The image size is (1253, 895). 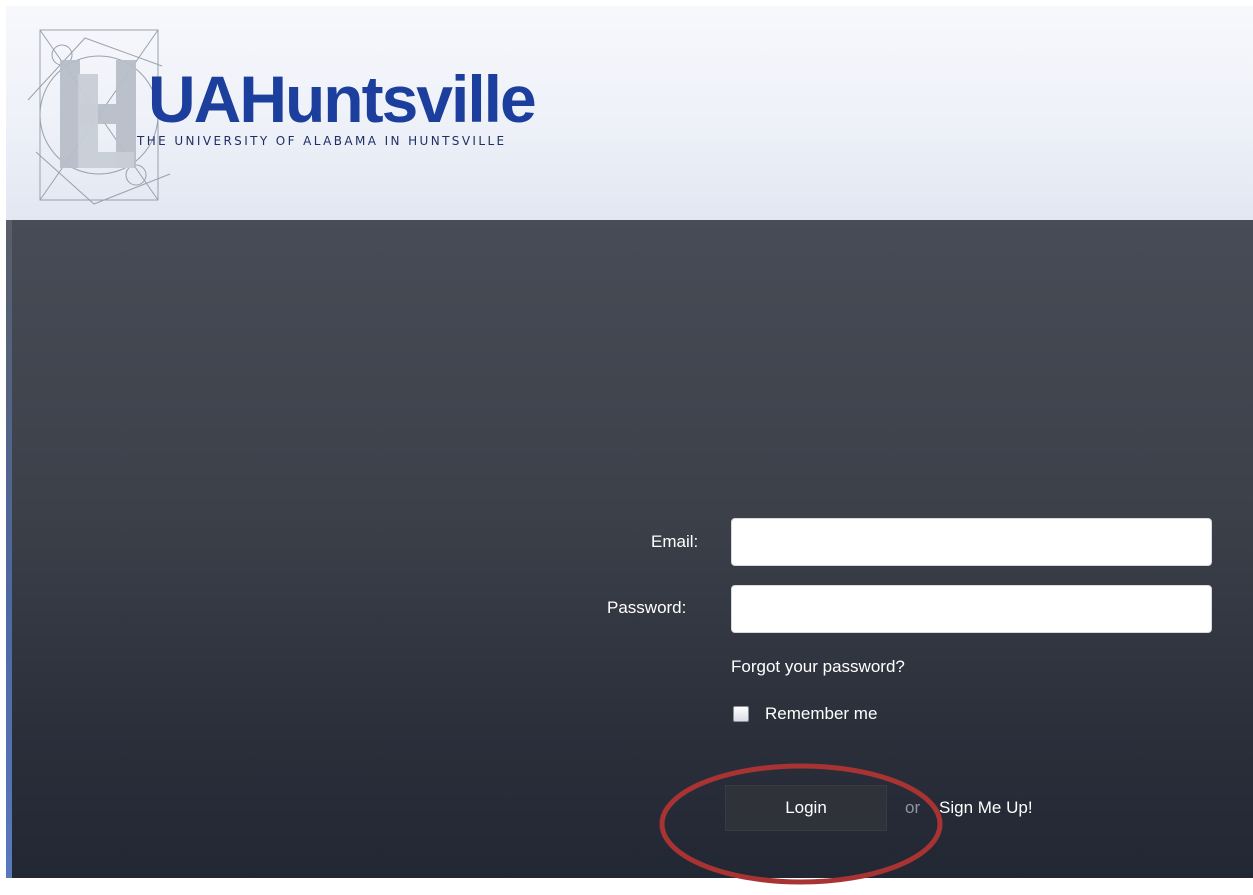 I want to click on forgot-password-link: Forgot your password?, so click(x=818, y=667).